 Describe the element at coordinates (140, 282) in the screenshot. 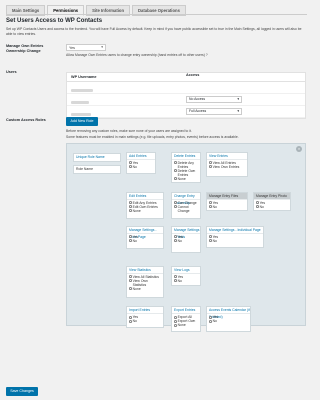

I see `permission-option-label: View Own Statistics` at that location.